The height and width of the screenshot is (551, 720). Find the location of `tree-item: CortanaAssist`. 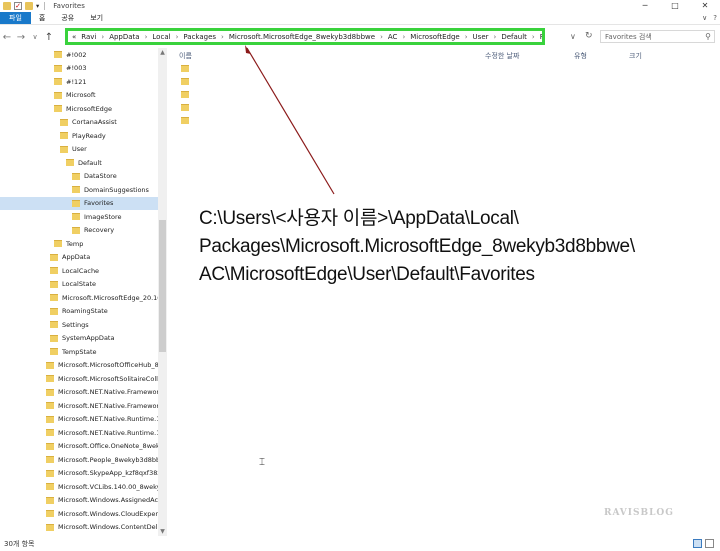

tree-item: CortanaAssist is located at coordinates (79, 123).